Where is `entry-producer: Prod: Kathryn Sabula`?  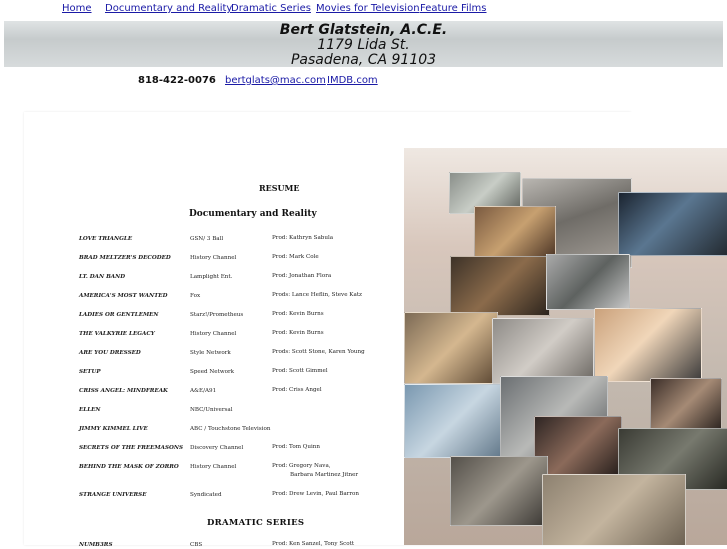 entry-producer: Prod: Kathryn Sabula is located at coordinates (302, 238).